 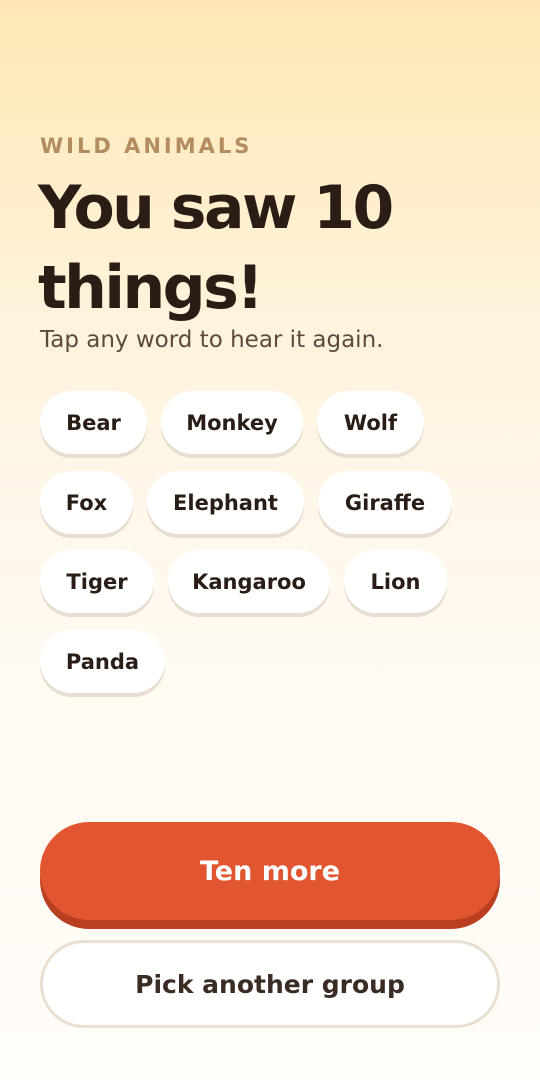 What do you see at coordinates (86, 502) in the screenshot?
I see `word-chip-fox: Fox` at bounding box center [86, 502].